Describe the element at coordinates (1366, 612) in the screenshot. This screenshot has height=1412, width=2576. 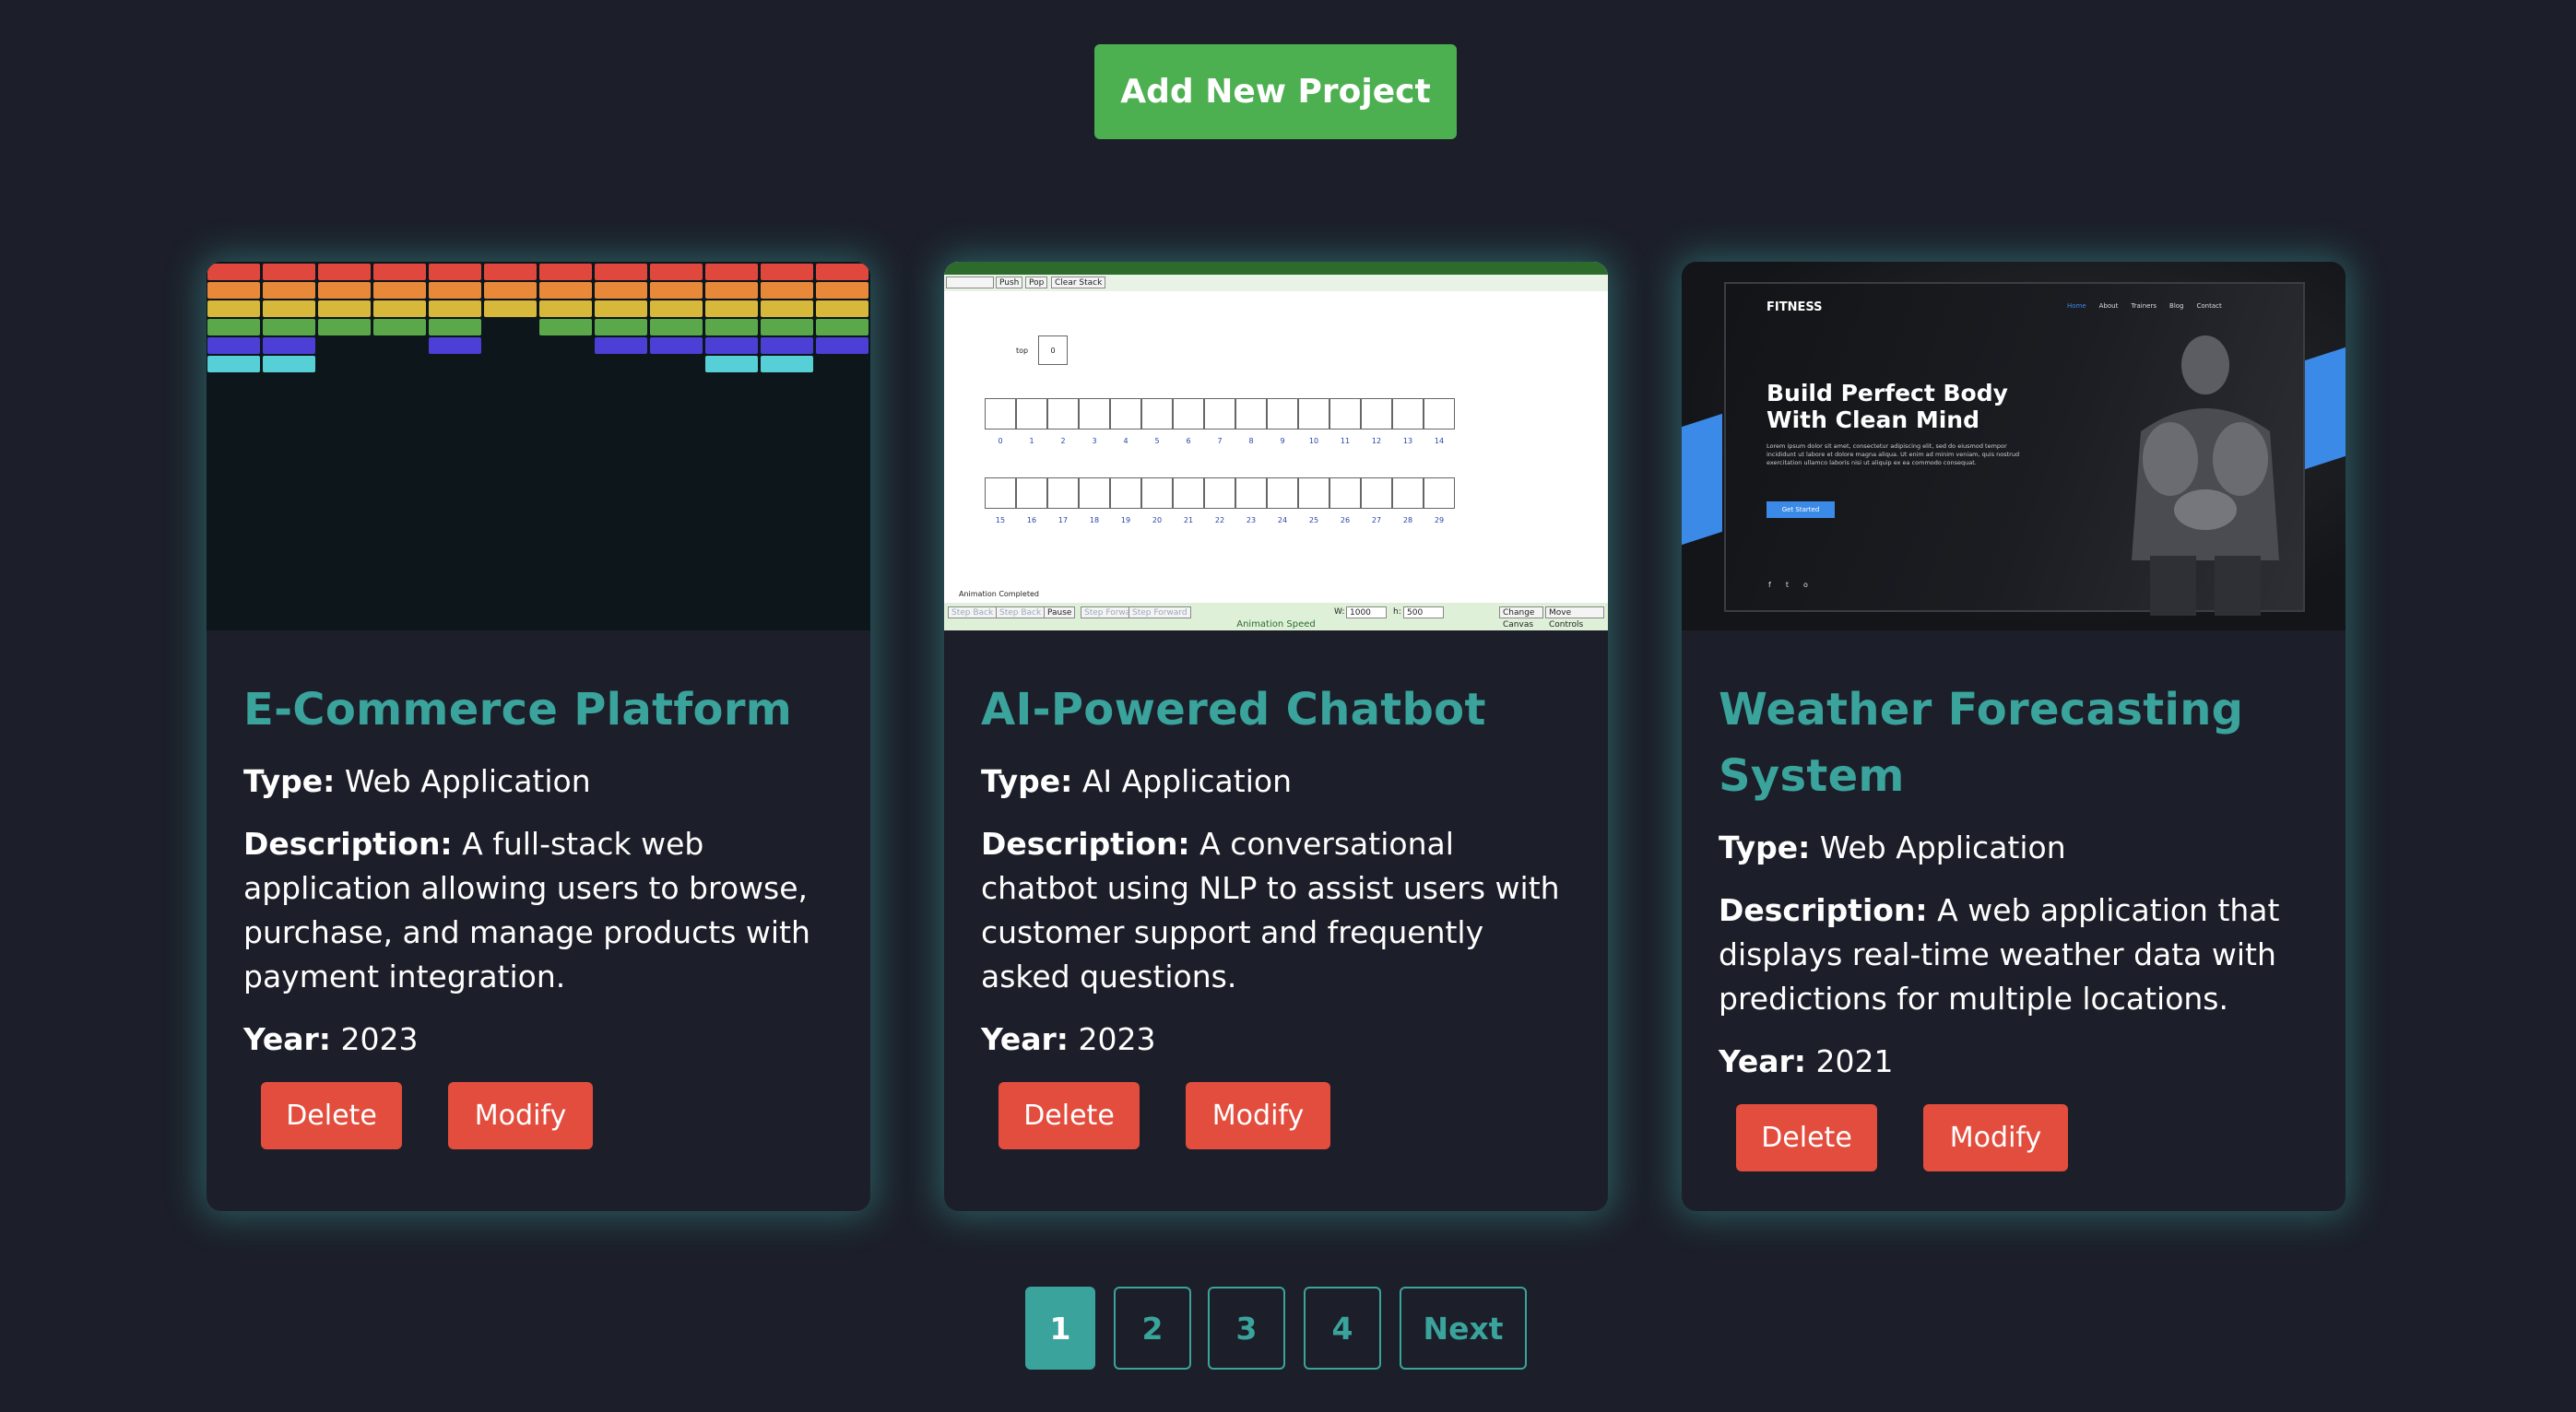
I see `viz-width-input: 1000` at that location.